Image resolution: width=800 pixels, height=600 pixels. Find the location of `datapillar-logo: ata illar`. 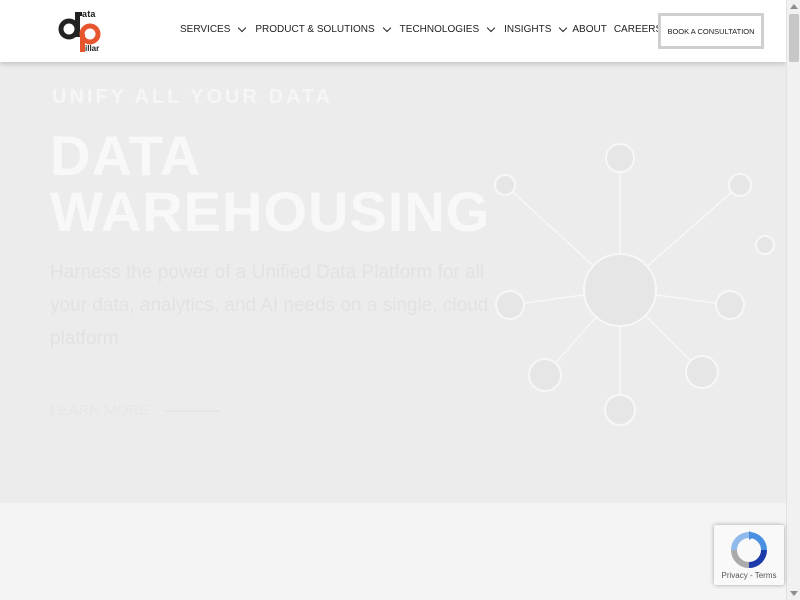

datapillar-logo: ata illar is located at coordinates (83, 31).